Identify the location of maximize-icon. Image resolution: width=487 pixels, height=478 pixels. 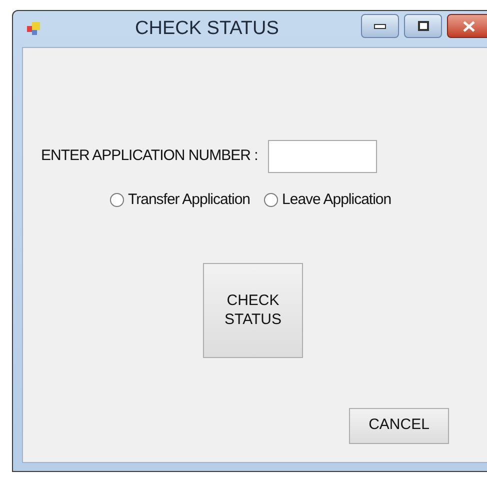
(423, 26).